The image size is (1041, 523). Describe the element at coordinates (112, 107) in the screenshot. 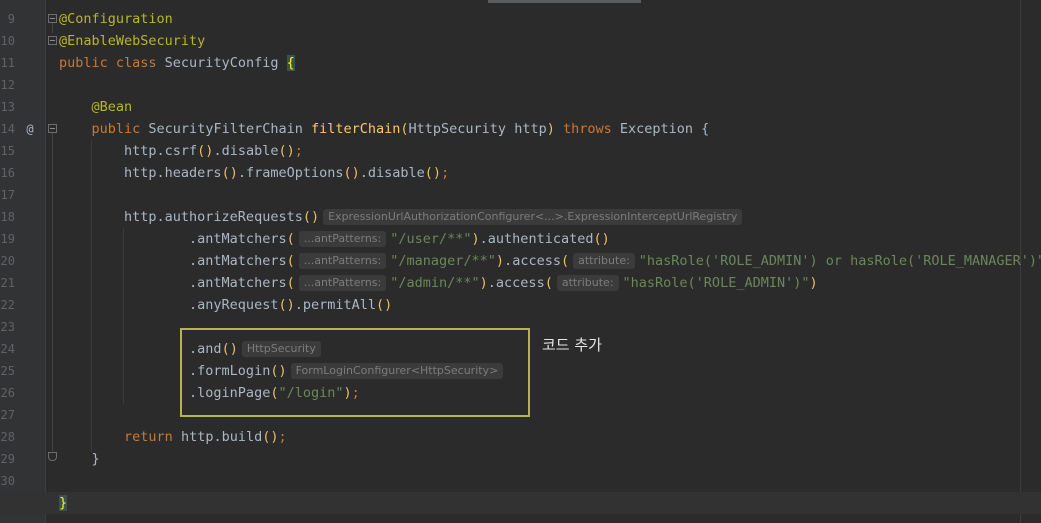

I see `code-token: @Bean` at that location.